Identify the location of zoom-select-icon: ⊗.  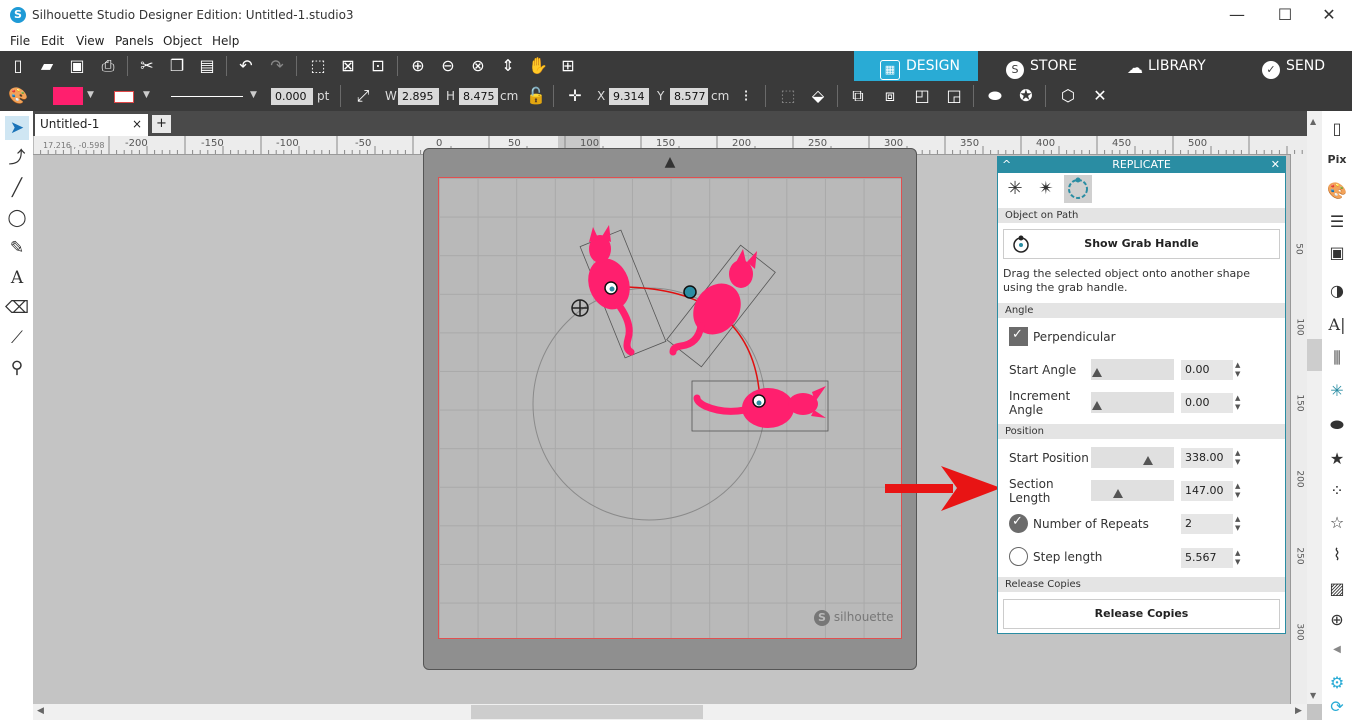
(478, 66).